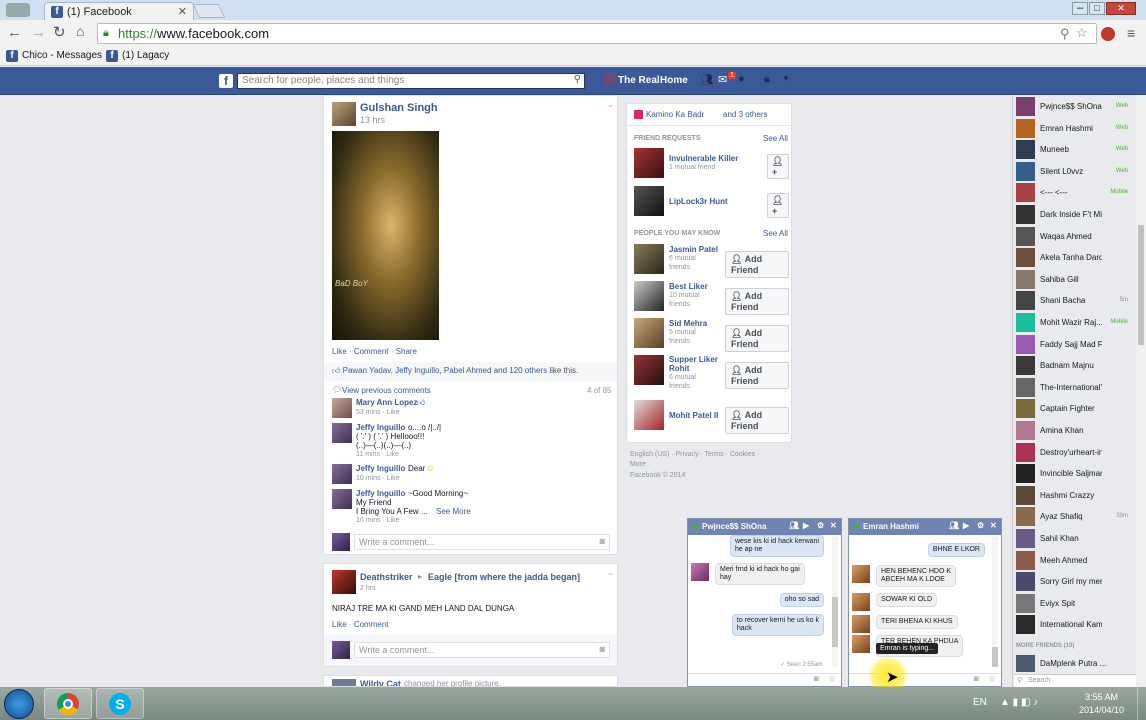 This screenshot has height=720, width=1146. Describe the element at coordinates (1075, 279) in the screenshot. I see `chat-friend: Sahiba Gill` at that location.